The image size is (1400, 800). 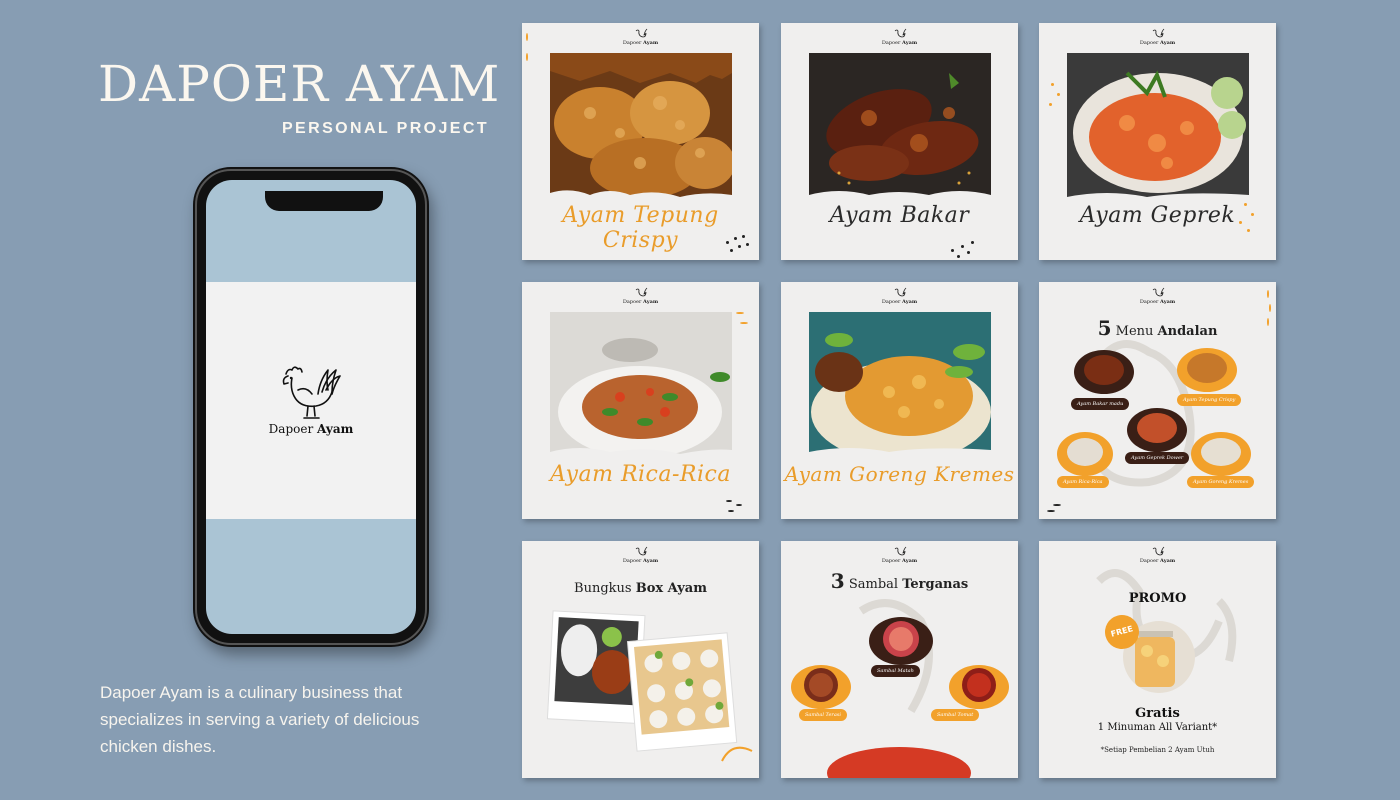 I want to click on sambal-label: Sambal Terasi, so click(x=823, y=715).